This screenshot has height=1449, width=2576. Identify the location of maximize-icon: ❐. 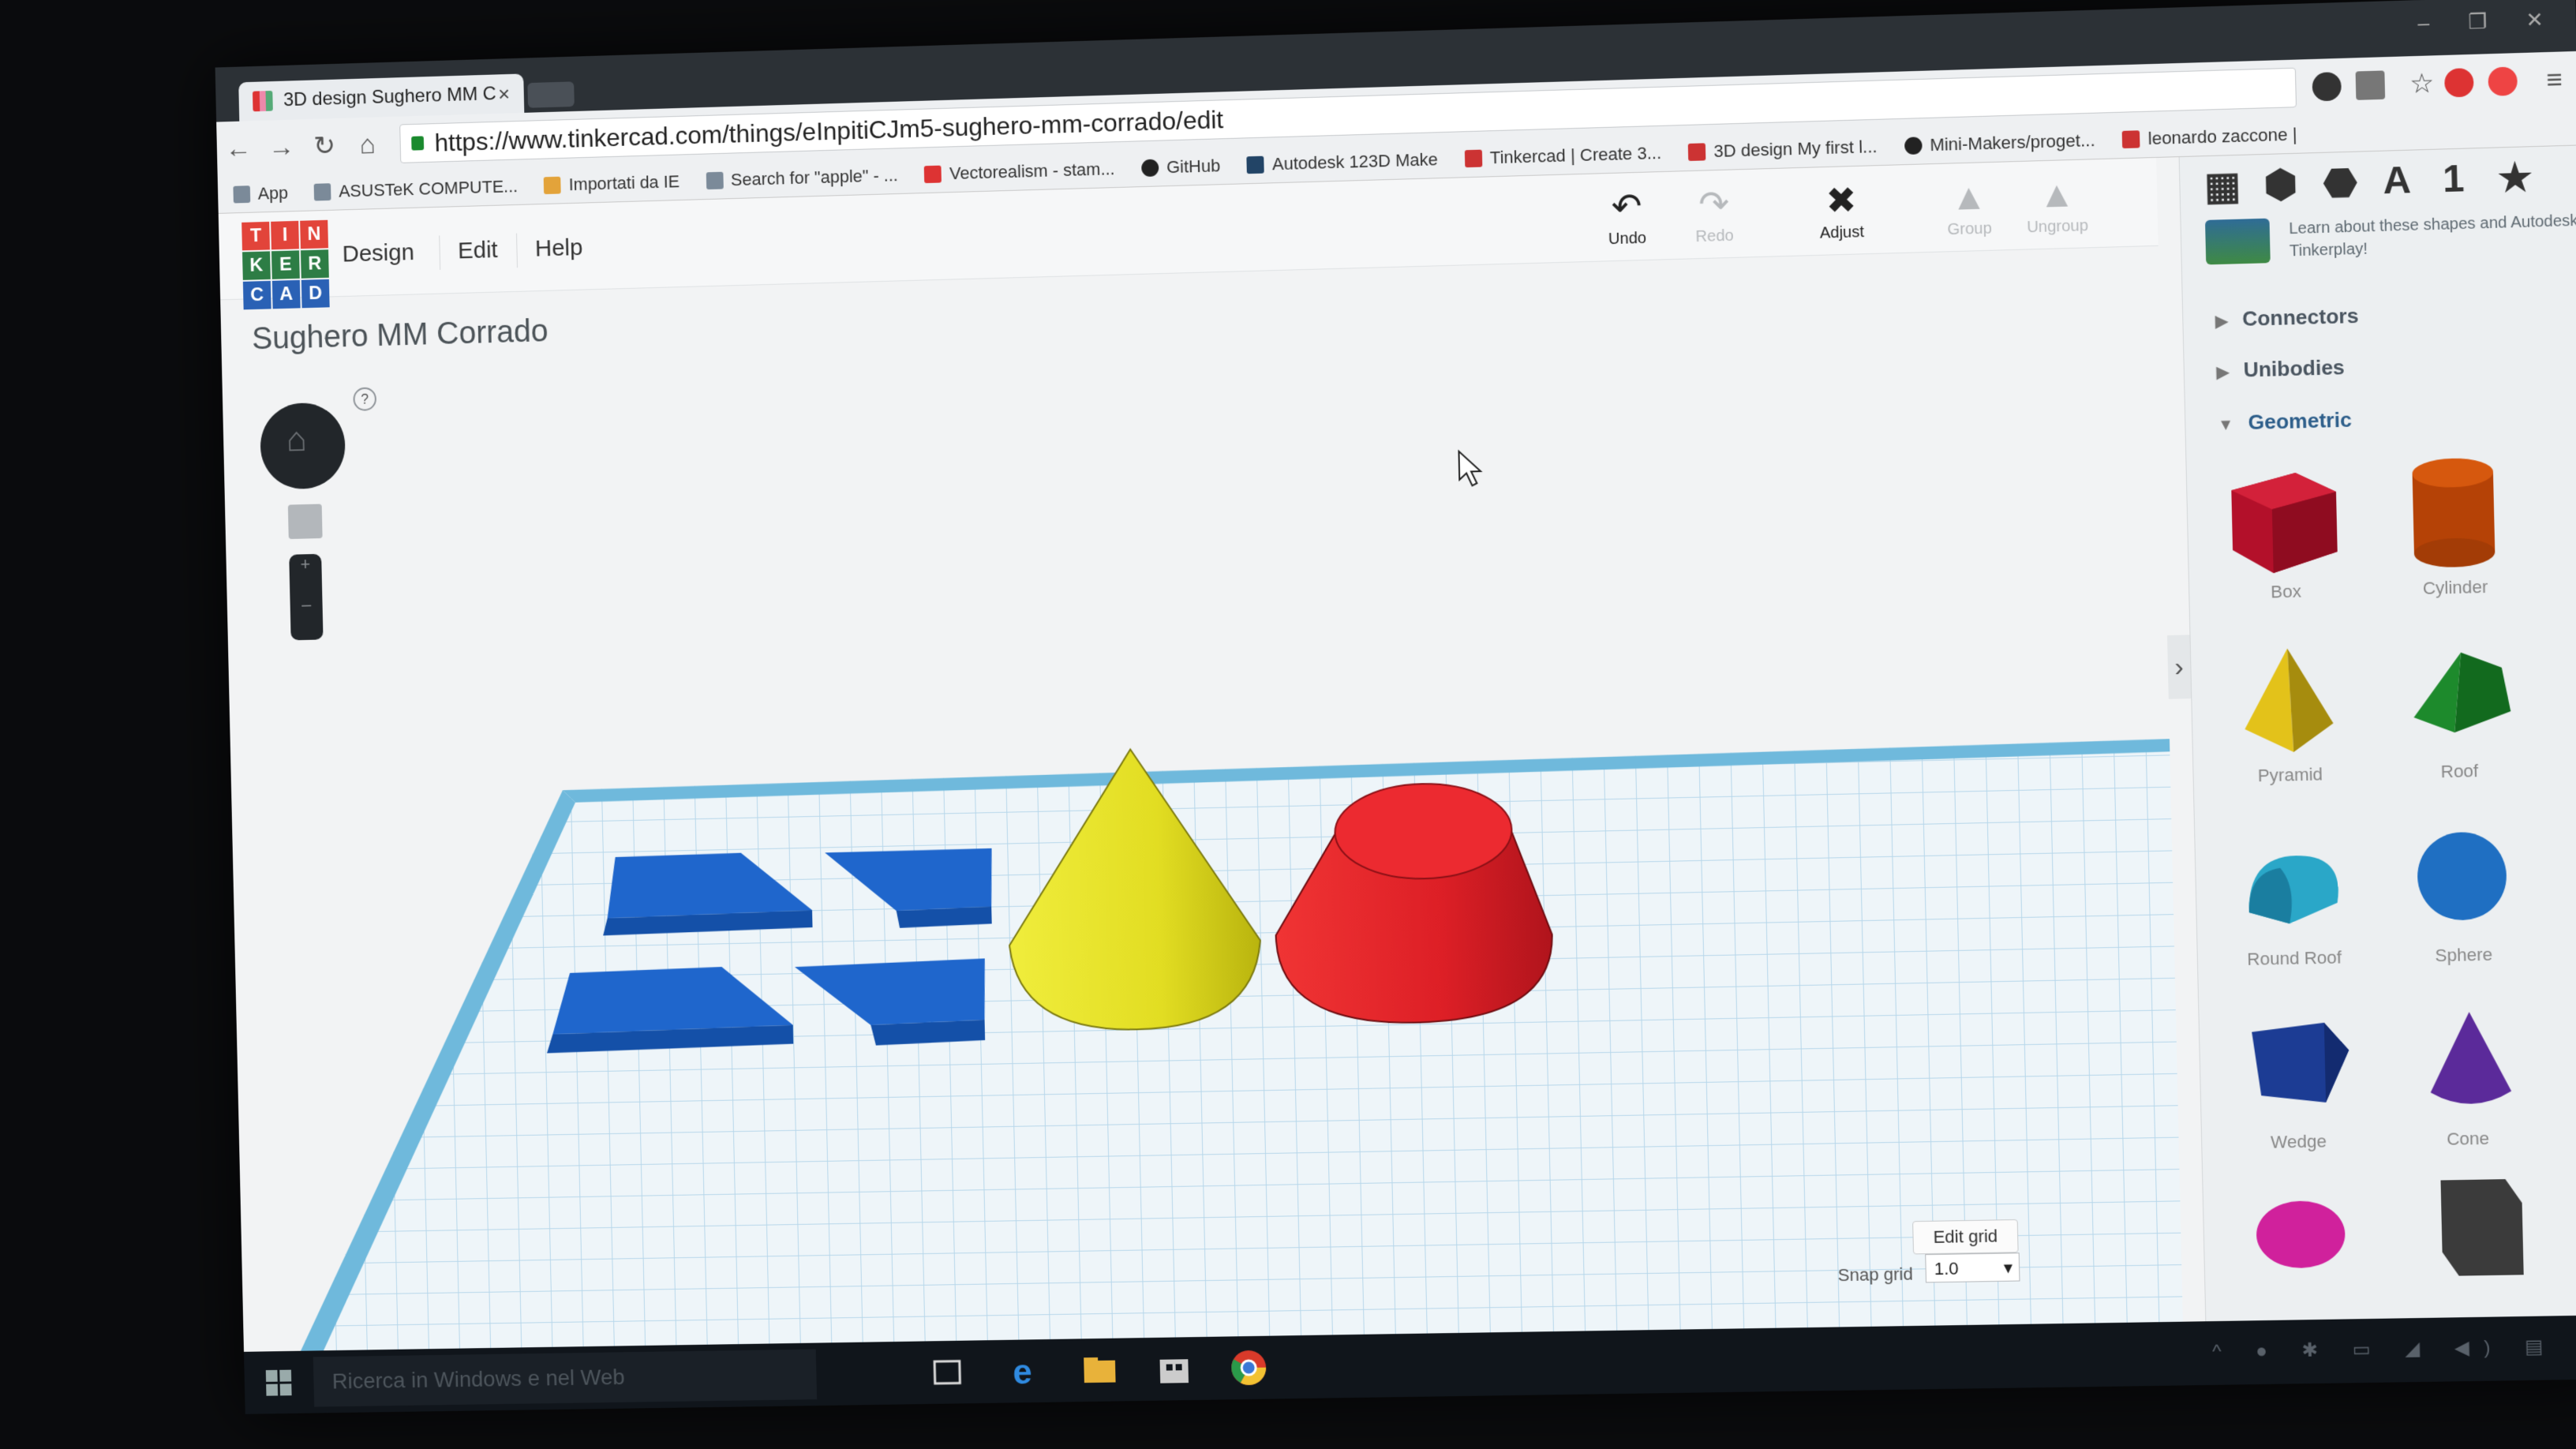
(2478, 22).